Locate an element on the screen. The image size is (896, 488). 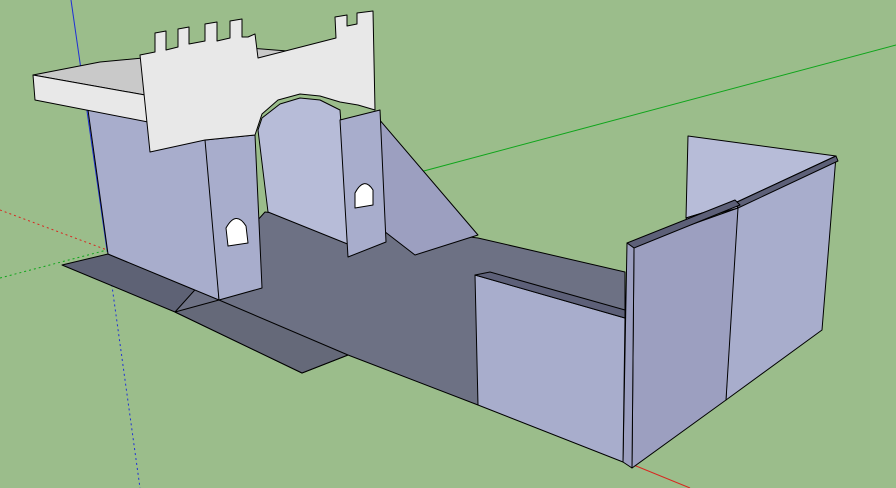
red-axis-dotted is located at coordinates (54, 230).